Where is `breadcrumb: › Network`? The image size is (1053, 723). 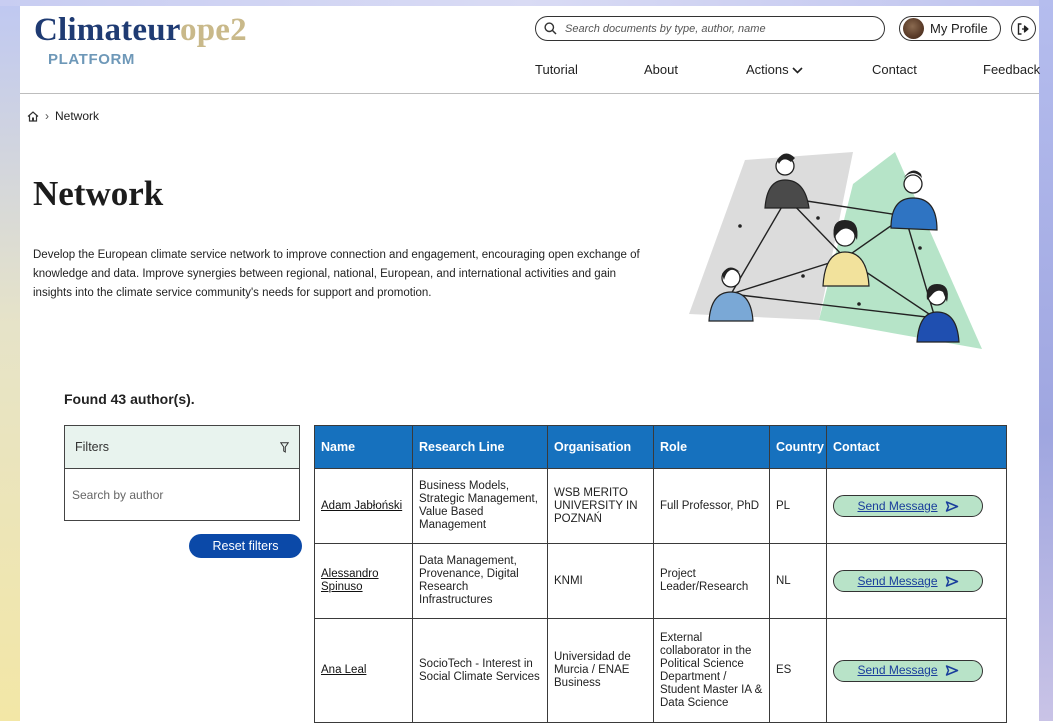
breadcrumb: › Network is located at coordinates (63, 116).